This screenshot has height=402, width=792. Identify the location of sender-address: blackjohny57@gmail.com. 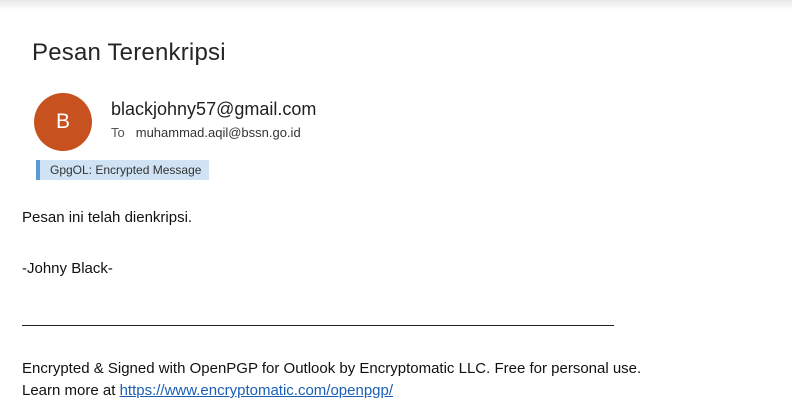
(213, 109).